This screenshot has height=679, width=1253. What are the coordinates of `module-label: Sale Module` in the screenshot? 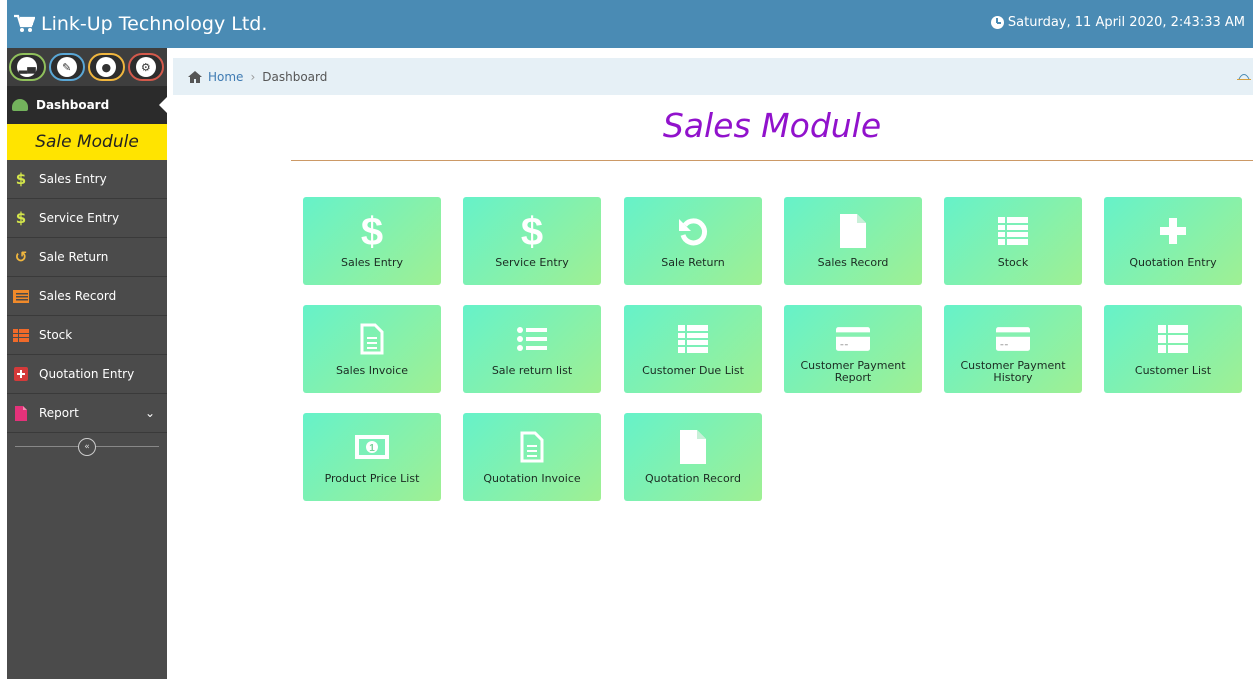 It's located at (87, 142).